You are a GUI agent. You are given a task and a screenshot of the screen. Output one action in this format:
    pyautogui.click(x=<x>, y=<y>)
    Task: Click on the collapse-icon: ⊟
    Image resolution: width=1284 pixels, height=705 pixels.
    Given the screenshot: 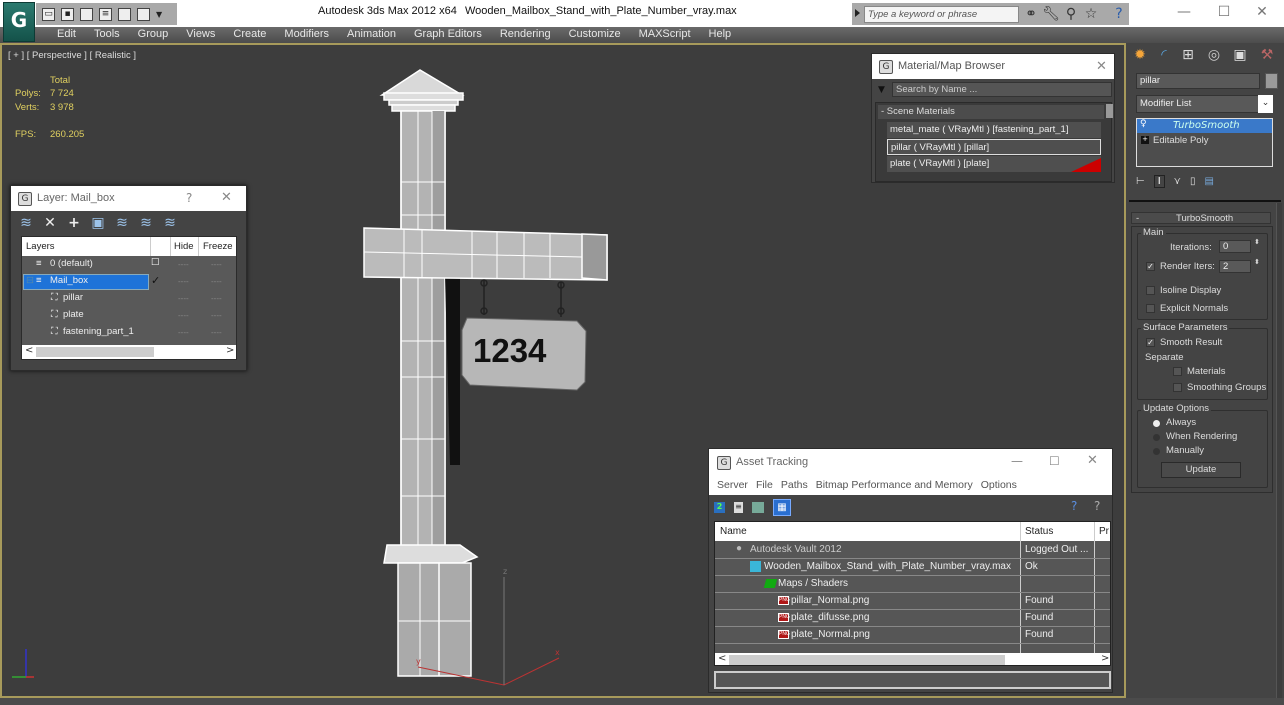 What is the action you would take?
    pyautogui.click(x=30, y=280)
    